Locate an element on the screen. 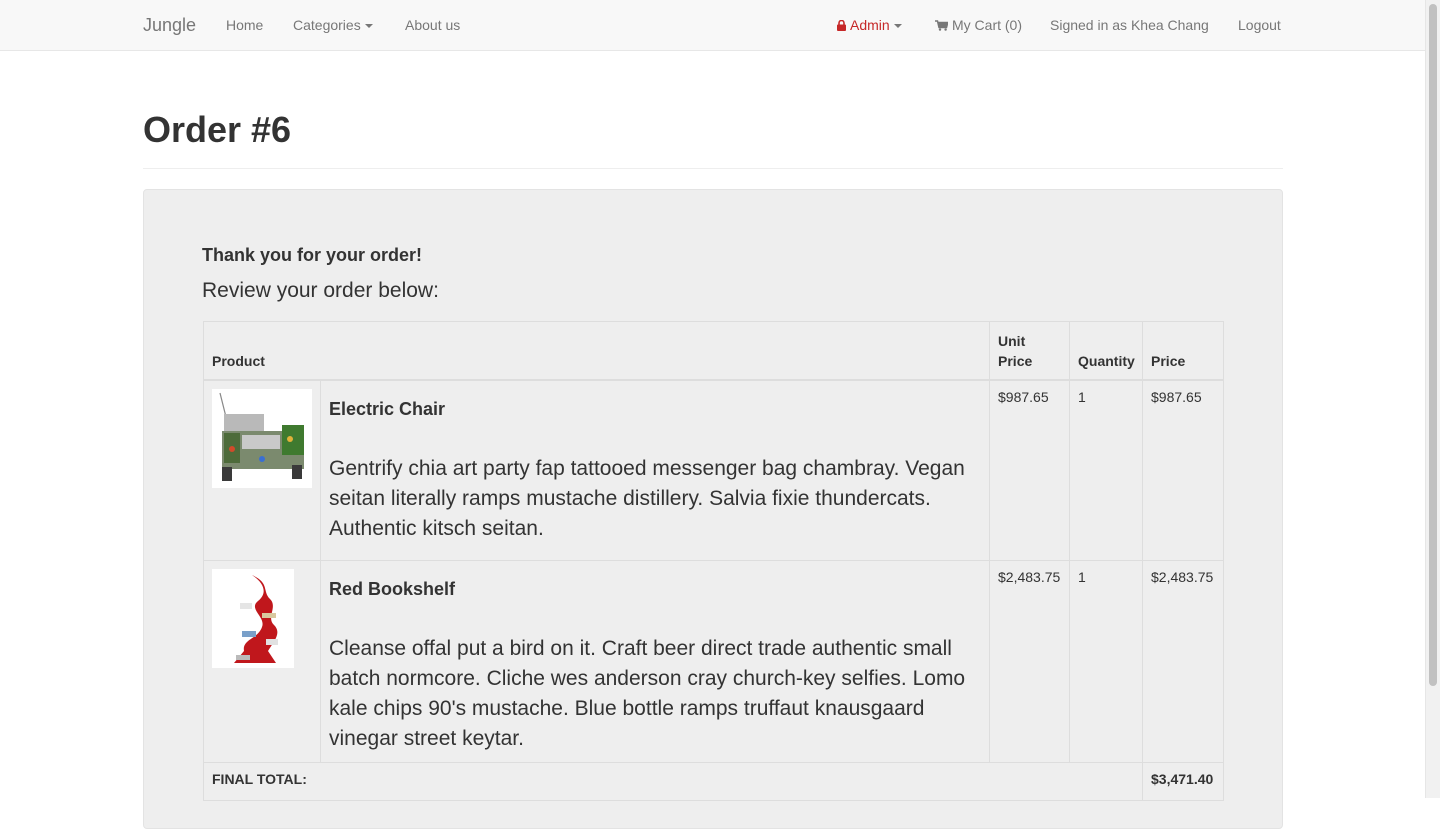  brand-link: Jungle is located at coordinates (169, 25).